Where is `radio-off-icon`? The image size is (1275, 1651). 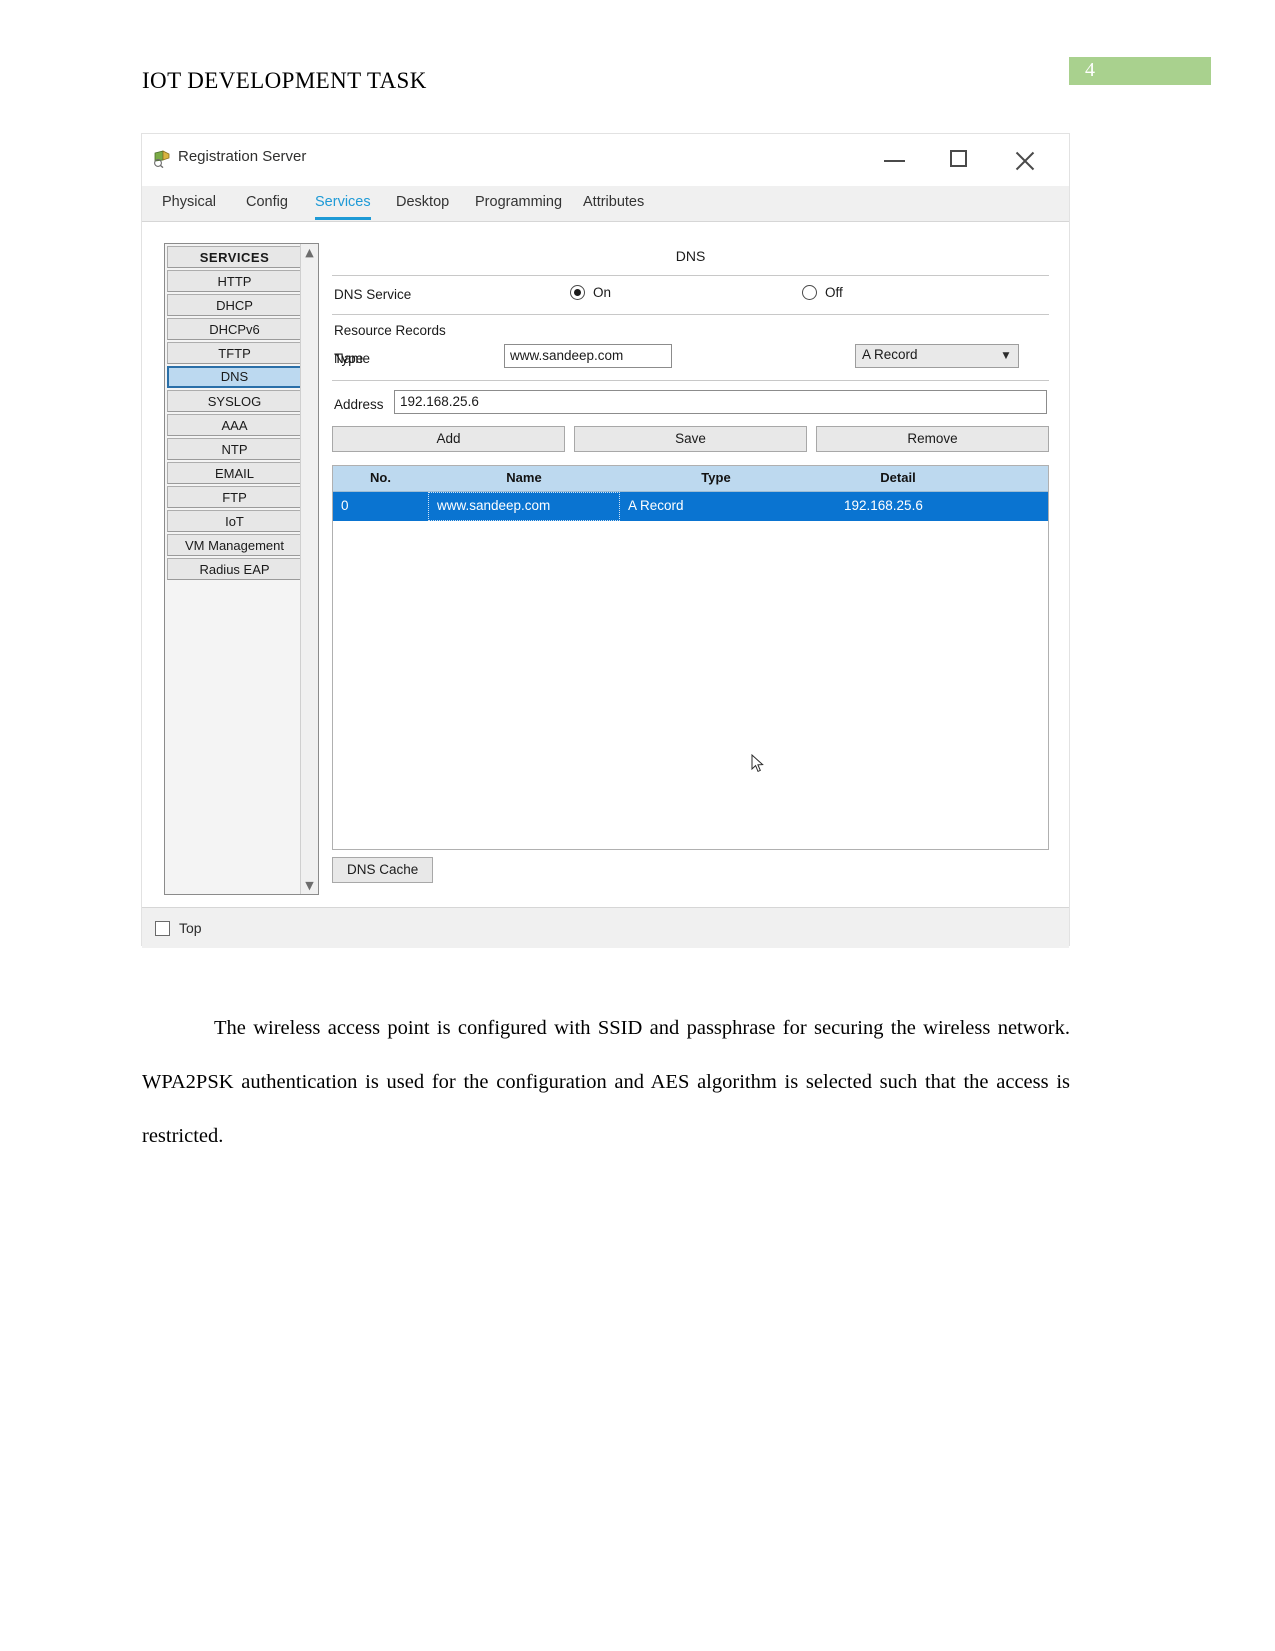 radio-off-icon is located at coordinates (809, 292).